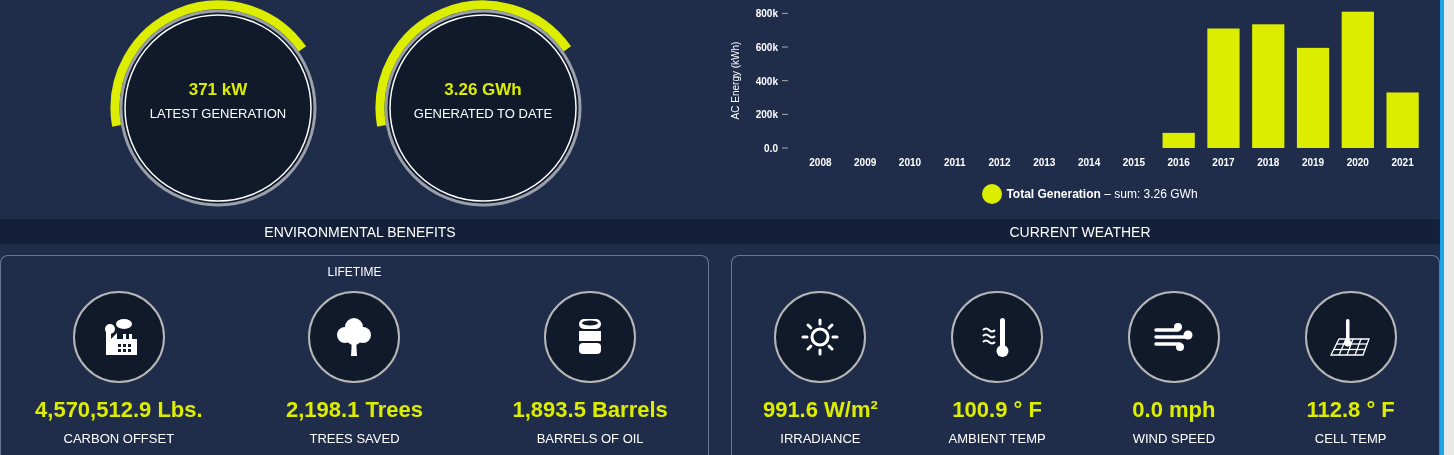  I want to click on metric-value: 1,893.5 Barrels, so click(590, 410).